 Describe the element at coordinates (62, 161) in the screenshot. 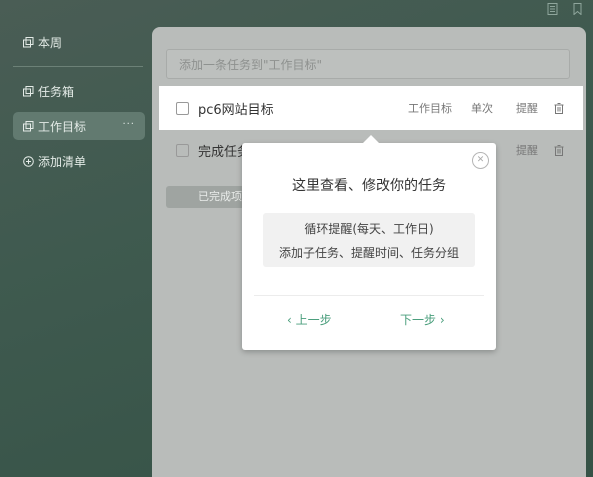

I see `sidebar-item-label: 添加清单` at that location.